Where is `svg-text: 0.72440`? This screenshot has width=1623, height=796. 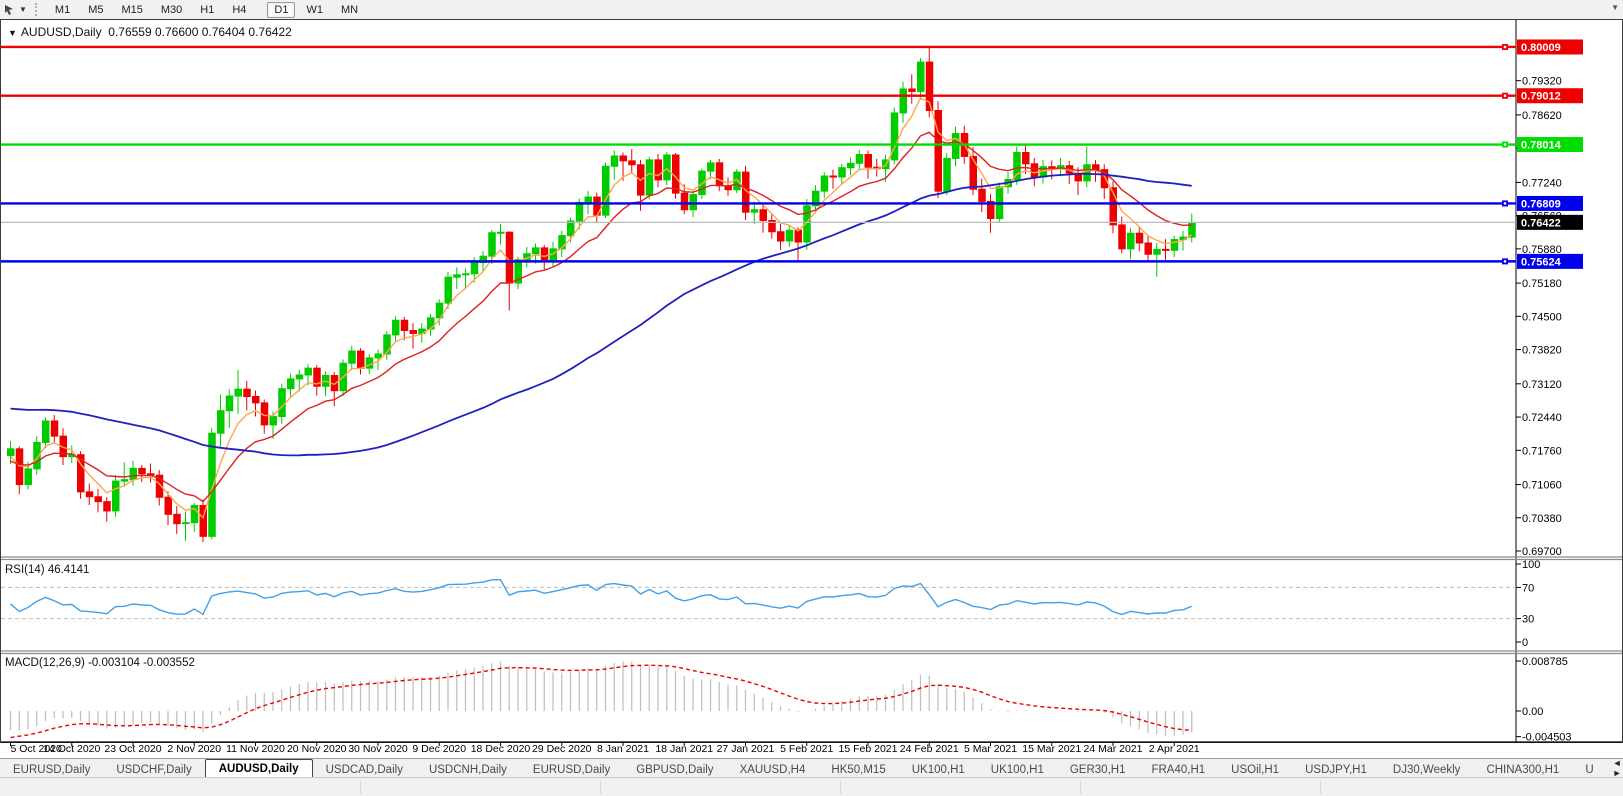
svg-text: 0.72440 is located at coordinates (1542, 418).